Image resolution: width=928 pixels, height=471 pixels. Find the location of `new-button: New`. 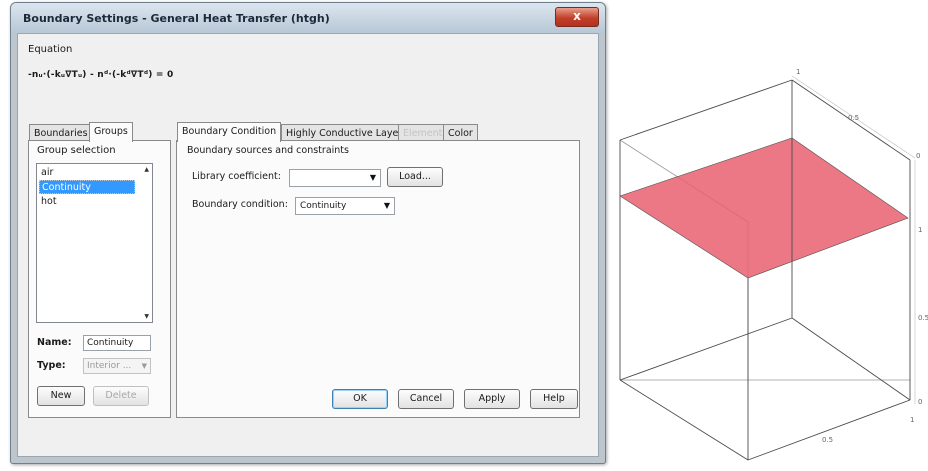

new-button: New is located at coordinates (61, 396).